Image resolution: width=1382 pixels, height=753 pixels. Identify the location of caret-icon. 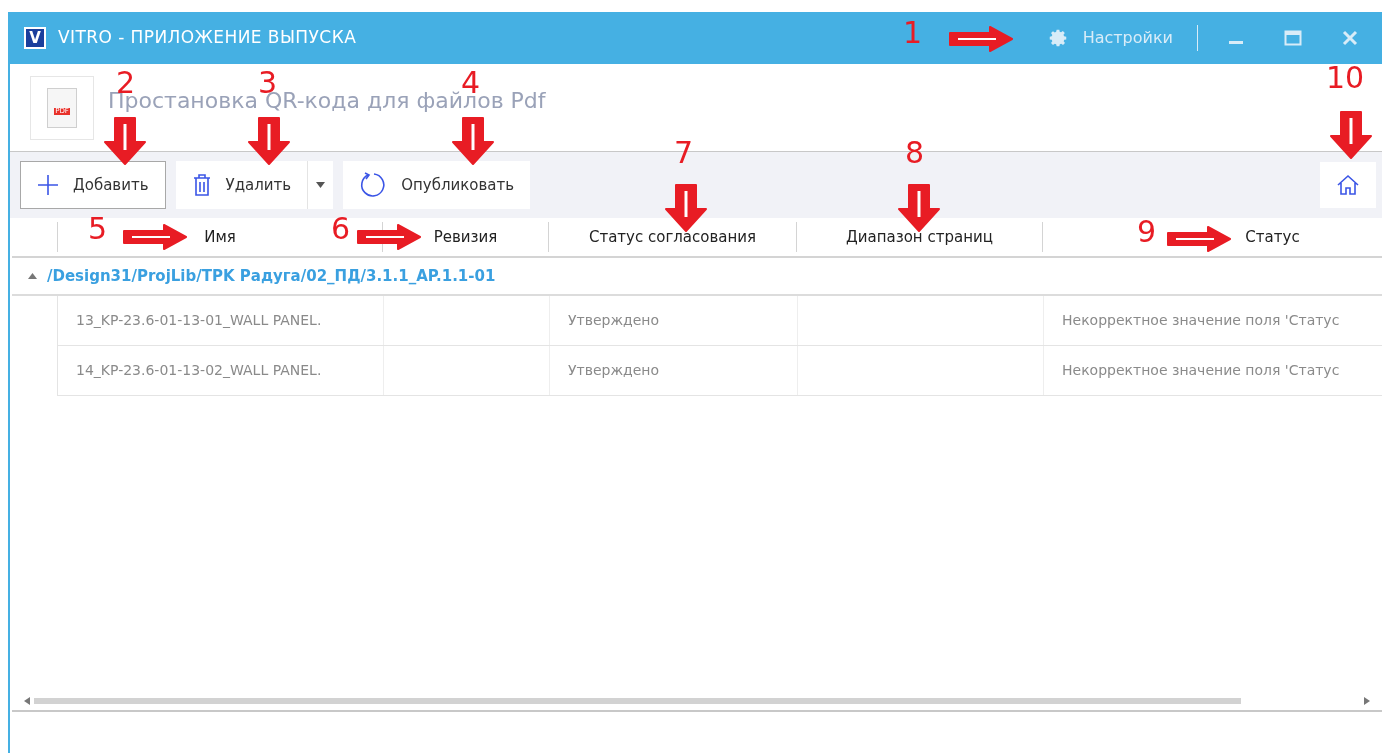
(321, 185).